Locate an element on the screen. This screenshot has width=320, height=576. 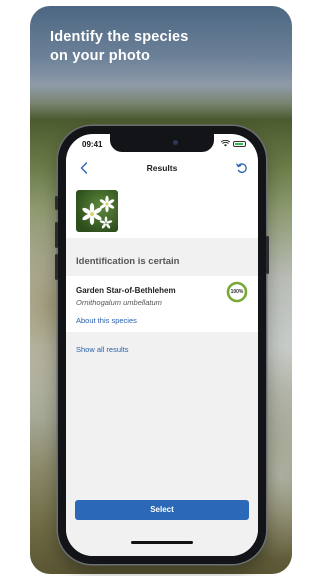
camera-icon is located at coordinates (175, 142).